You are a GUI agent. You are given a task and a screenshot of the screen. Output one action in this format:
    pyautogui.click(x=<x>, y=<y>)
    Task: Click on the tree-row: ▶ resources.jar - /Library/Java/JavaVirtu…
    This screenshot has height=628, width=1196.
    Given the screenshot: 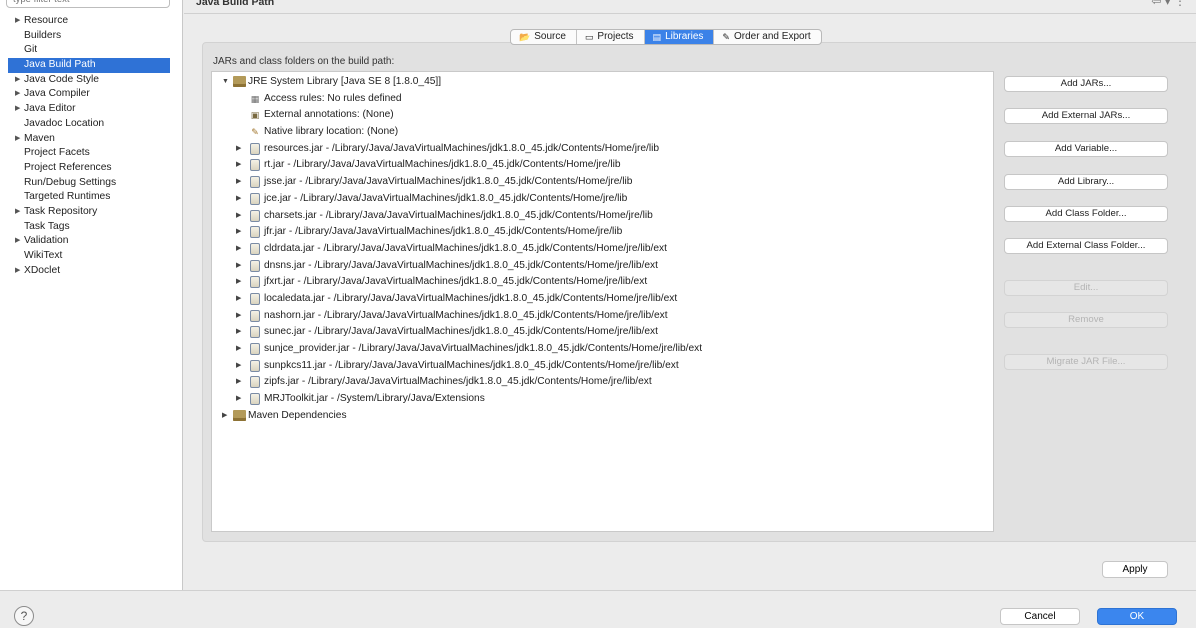 What is the action you would take?
    pyautogui.click(x=602, y=149)
    